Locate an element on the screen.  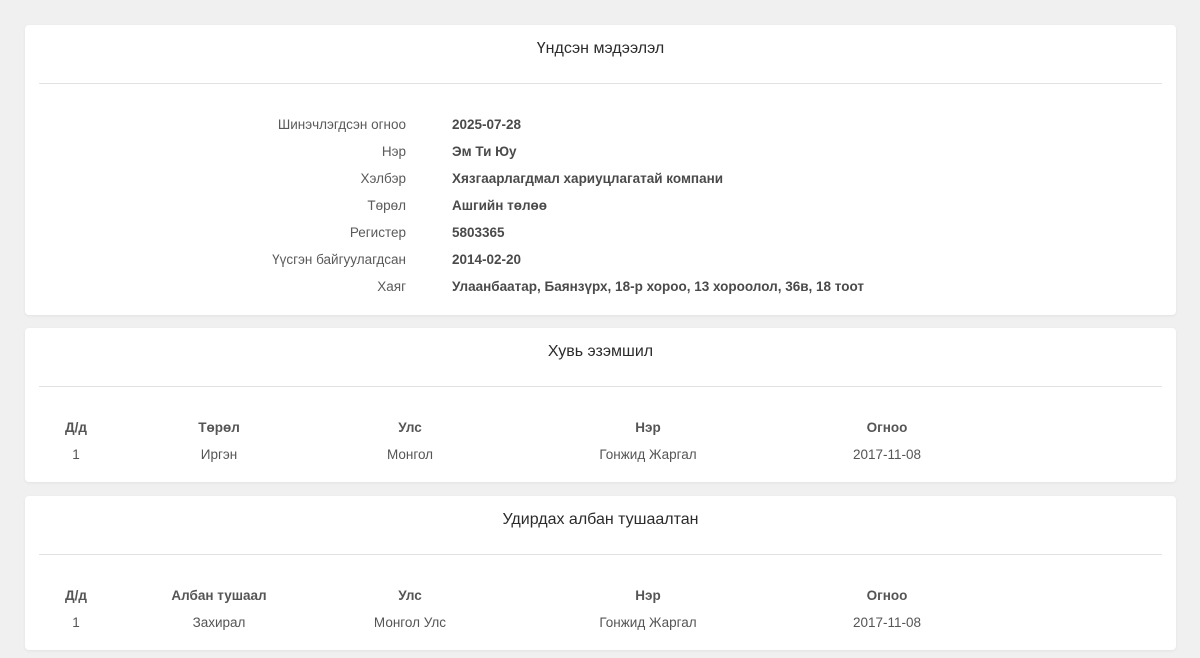
info-label: Хаяг is located at coordinates (391, 286).